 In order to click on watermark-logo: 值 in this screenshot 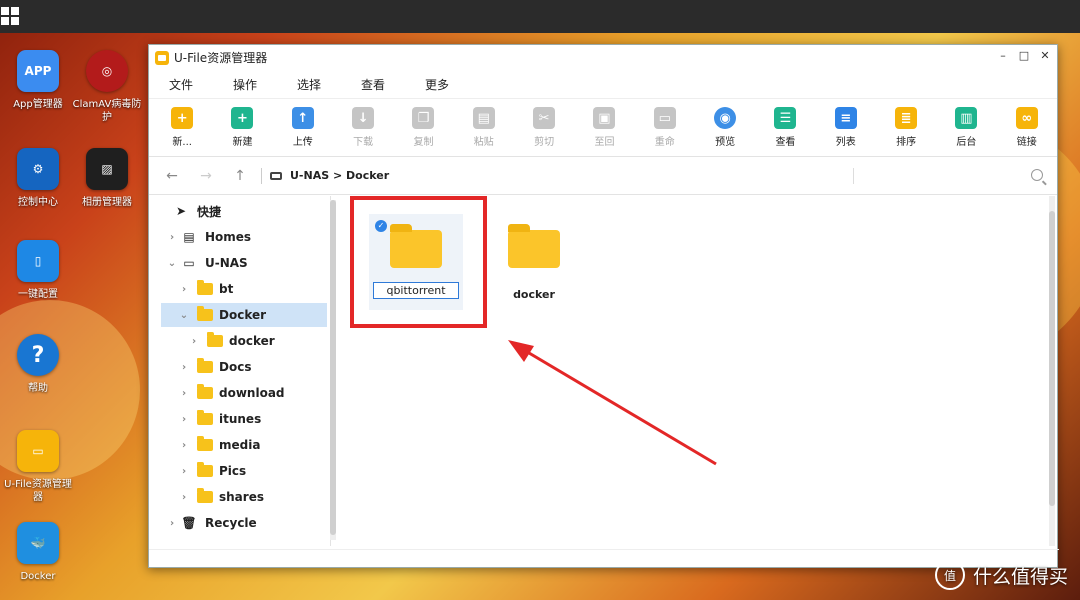, I will do `click(949, 575)`.